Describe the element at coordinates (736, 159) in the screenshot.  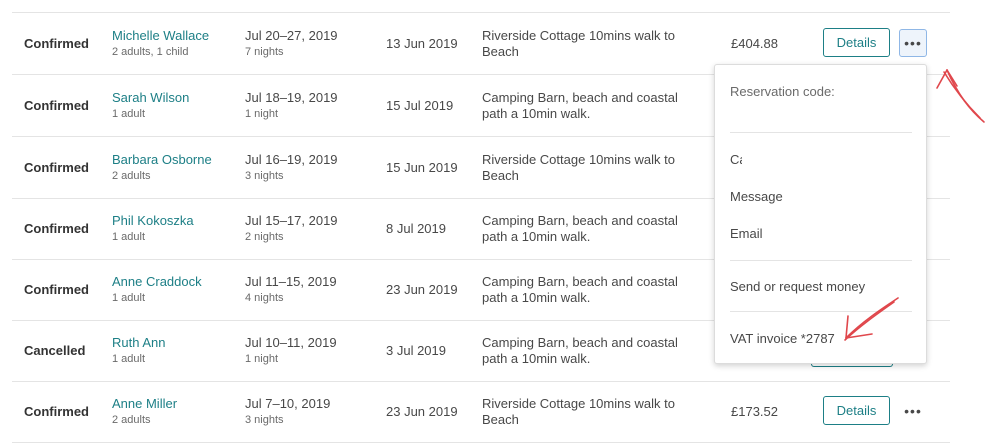
I see `menu-item-truncated: Ca` at that location.